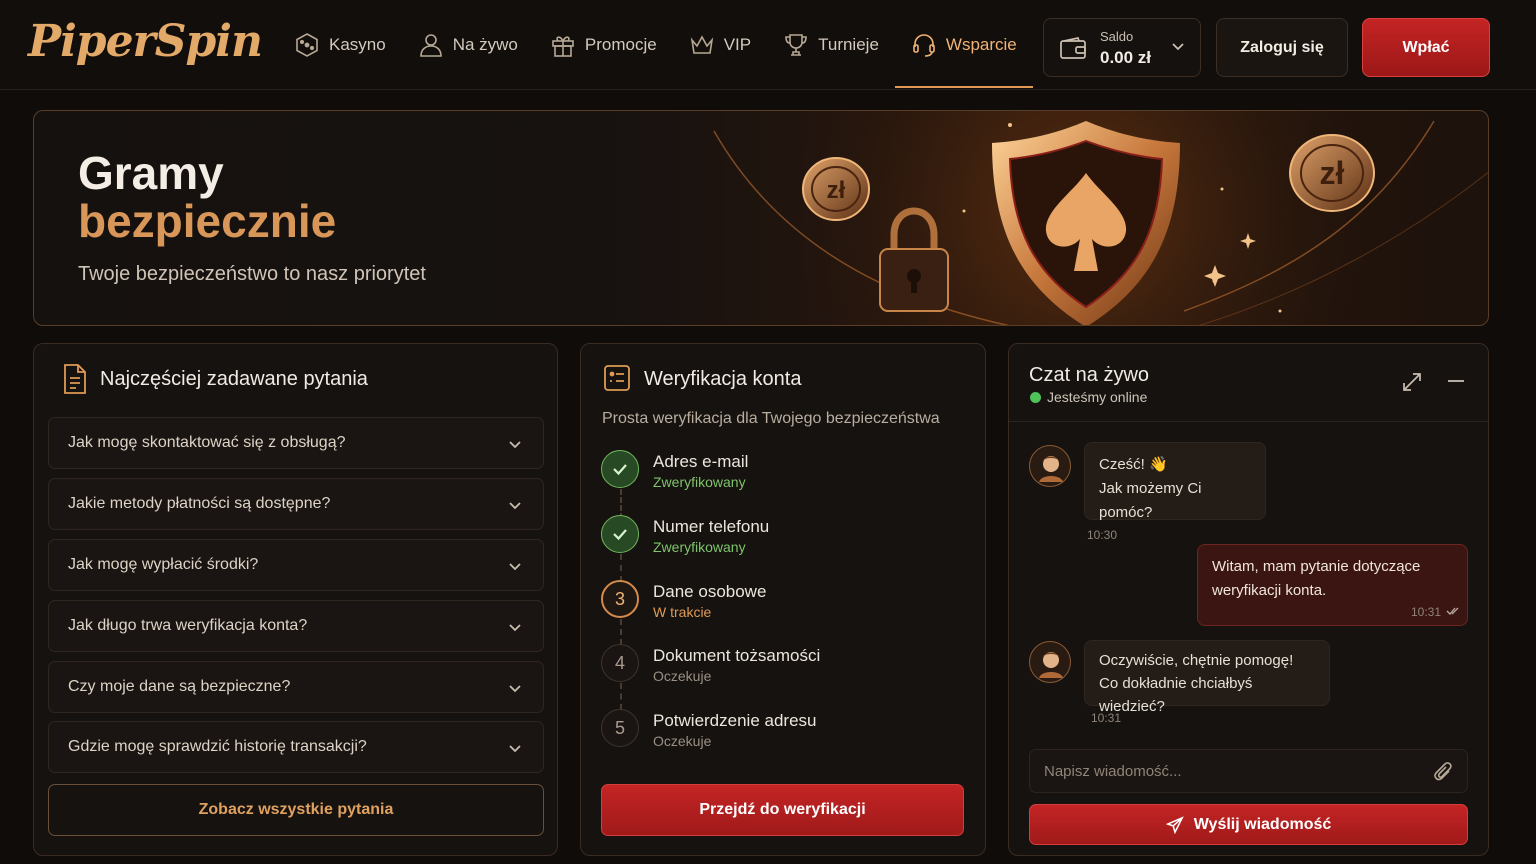 Image resolution: width=1536 pixels, height=864 pixels. What do you see at coordinates (1316, 566) in the screenshot?
I see `message-line: Witam, mam pytanie dotyczące` at bounding box center [1316, 566].